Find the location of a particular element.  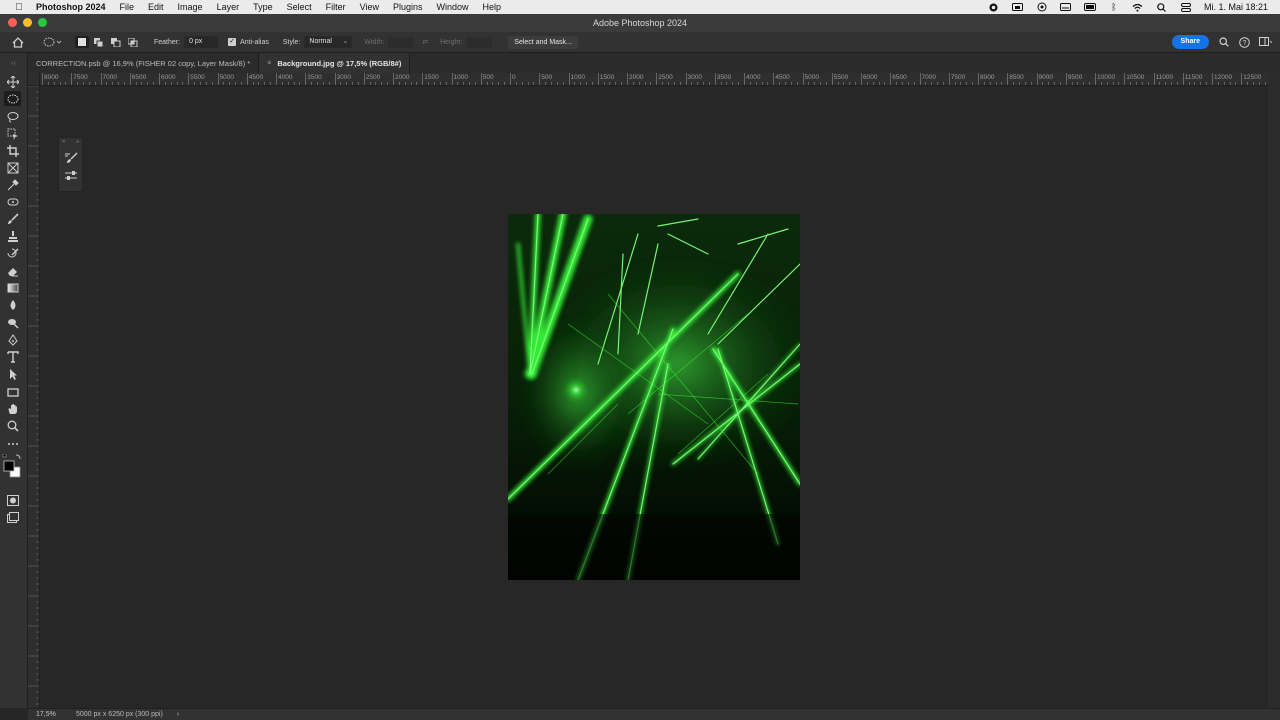

pen-tool-icon is located at coordinates (12, 339).